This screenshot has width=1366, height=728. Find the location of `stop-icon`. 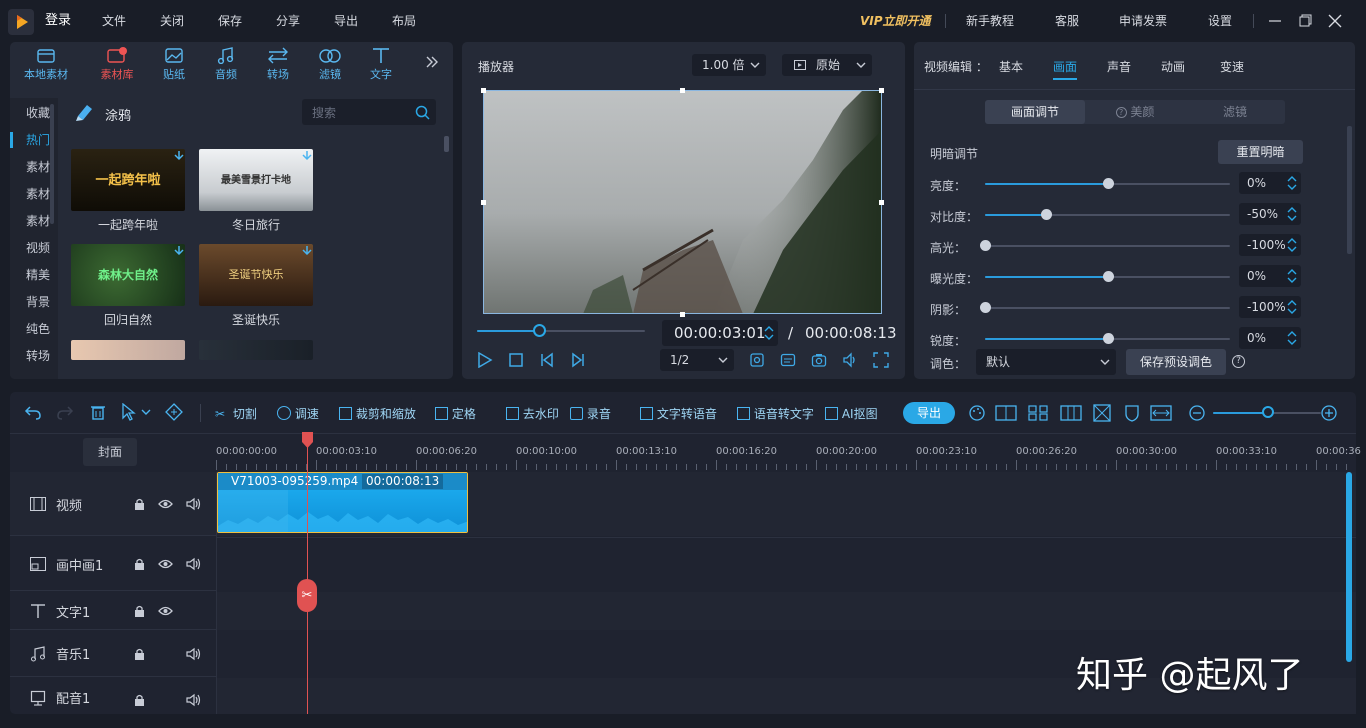

stop-icon is located at coordinates (516, 360).